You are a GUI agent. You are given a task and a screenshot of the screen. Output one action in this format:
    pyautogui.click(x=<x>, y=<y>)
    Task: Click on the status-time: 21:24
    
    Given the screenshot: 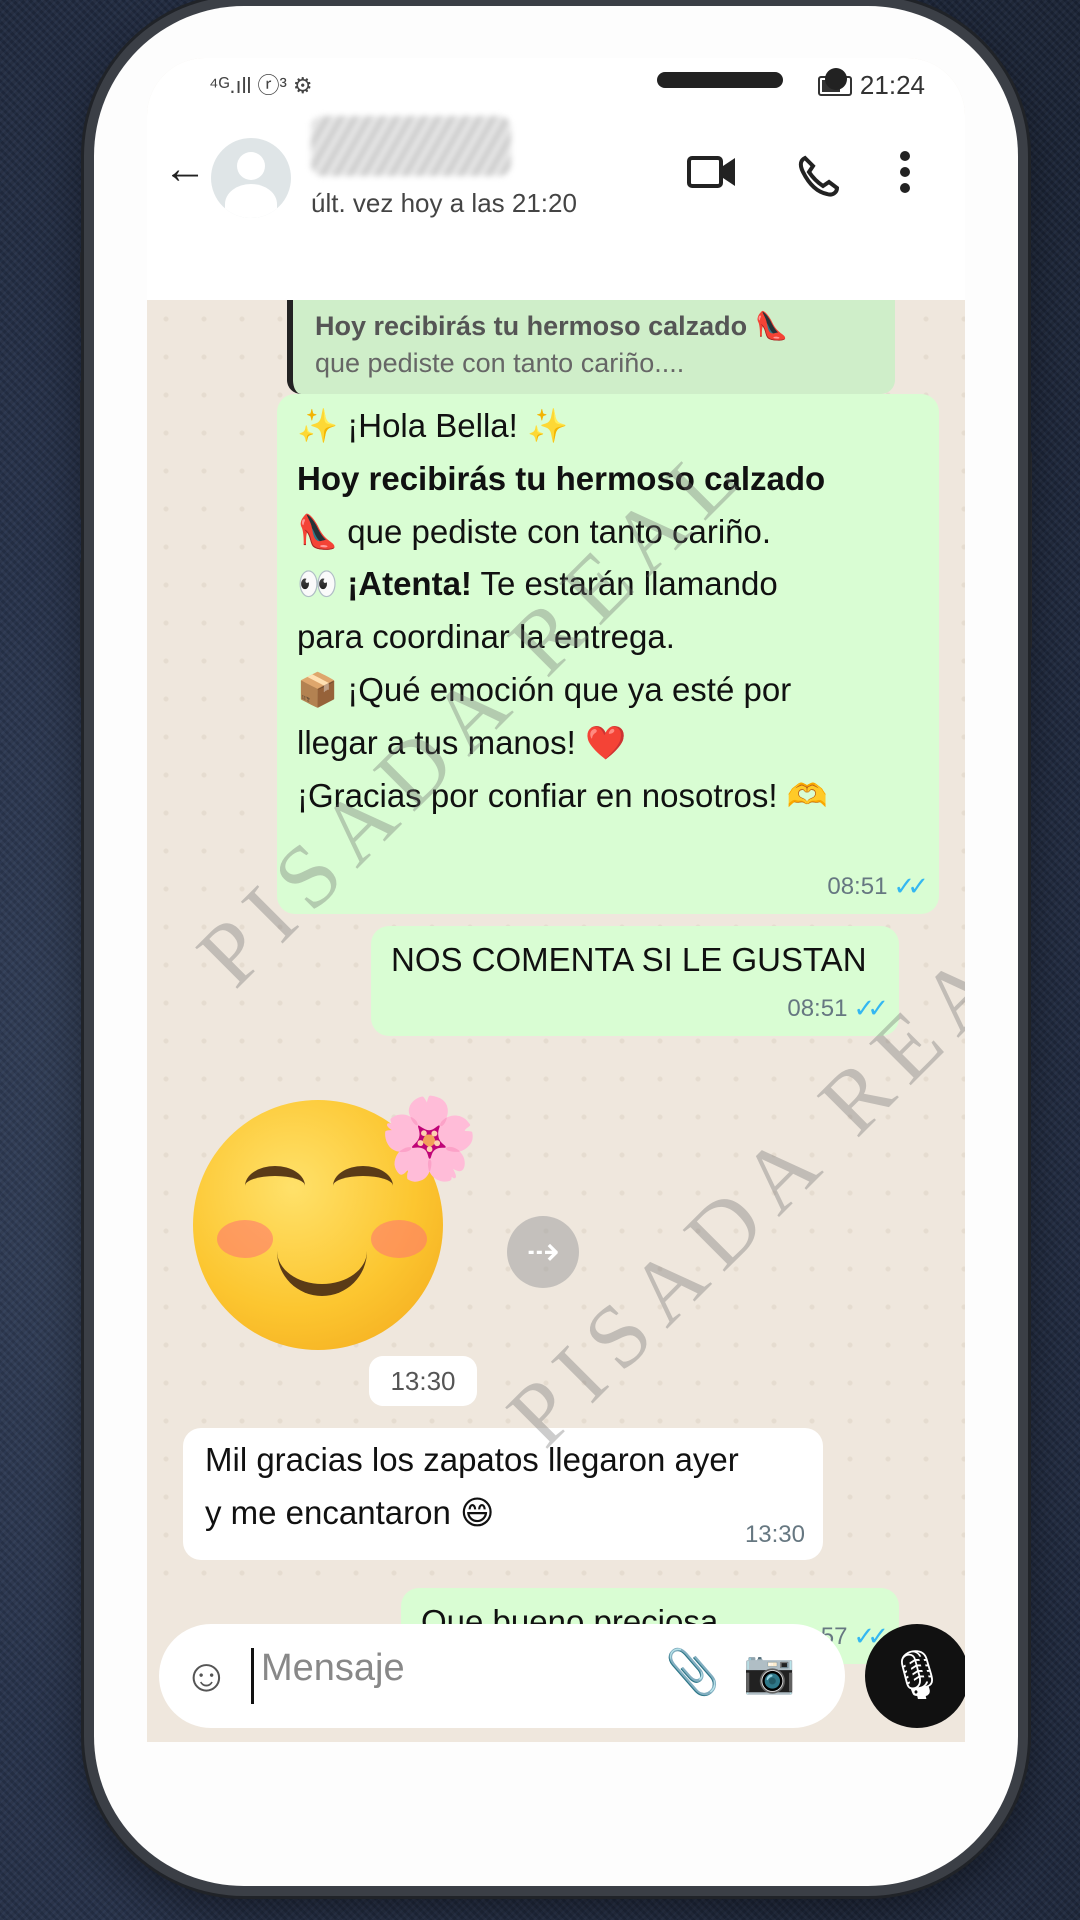 What is the action you would take?
    pyautogui.click(x=892, y=85)
    